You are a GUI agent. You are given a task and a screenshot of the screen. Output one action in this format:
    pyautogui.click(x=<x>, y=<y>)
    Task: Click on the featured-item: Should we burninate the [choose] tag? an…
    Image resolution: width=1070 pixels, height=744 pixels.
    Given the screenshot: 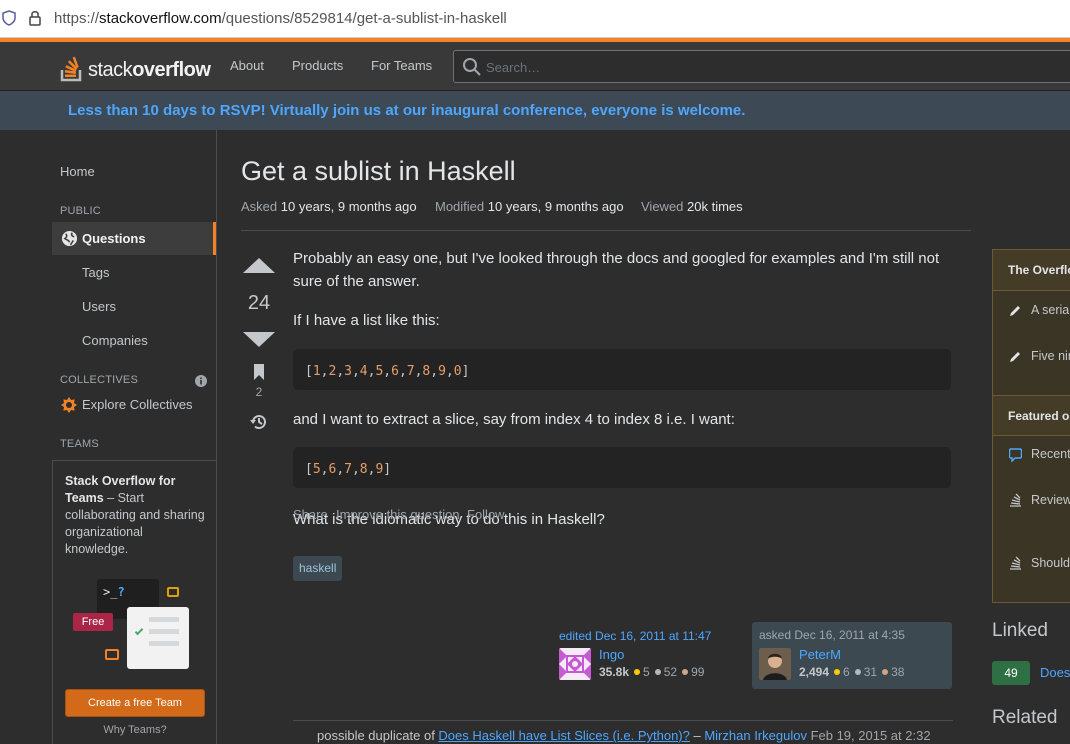 What is the action you would take?
    pyautogui.click(x=1050, y=563)
    